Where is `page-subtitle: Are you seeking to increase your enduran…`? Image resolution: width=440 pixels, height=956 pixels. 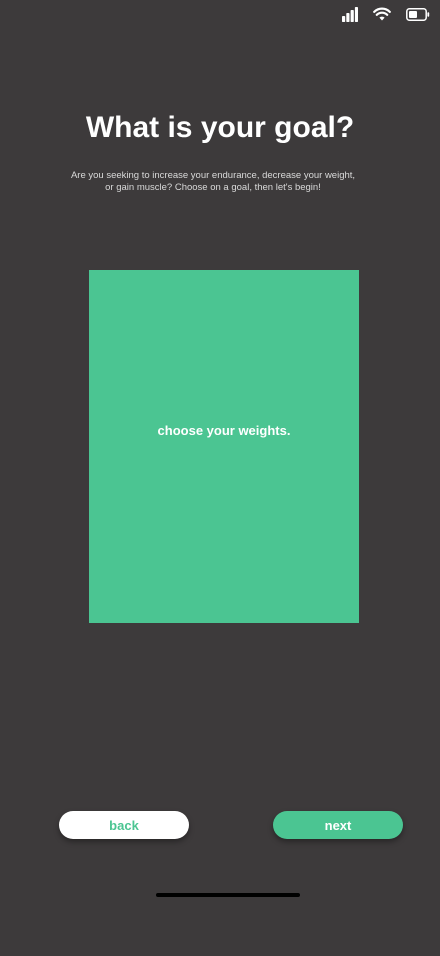 page-subtitle: Are you seeking to increase your enduran… is located at coordinates (213, 182).